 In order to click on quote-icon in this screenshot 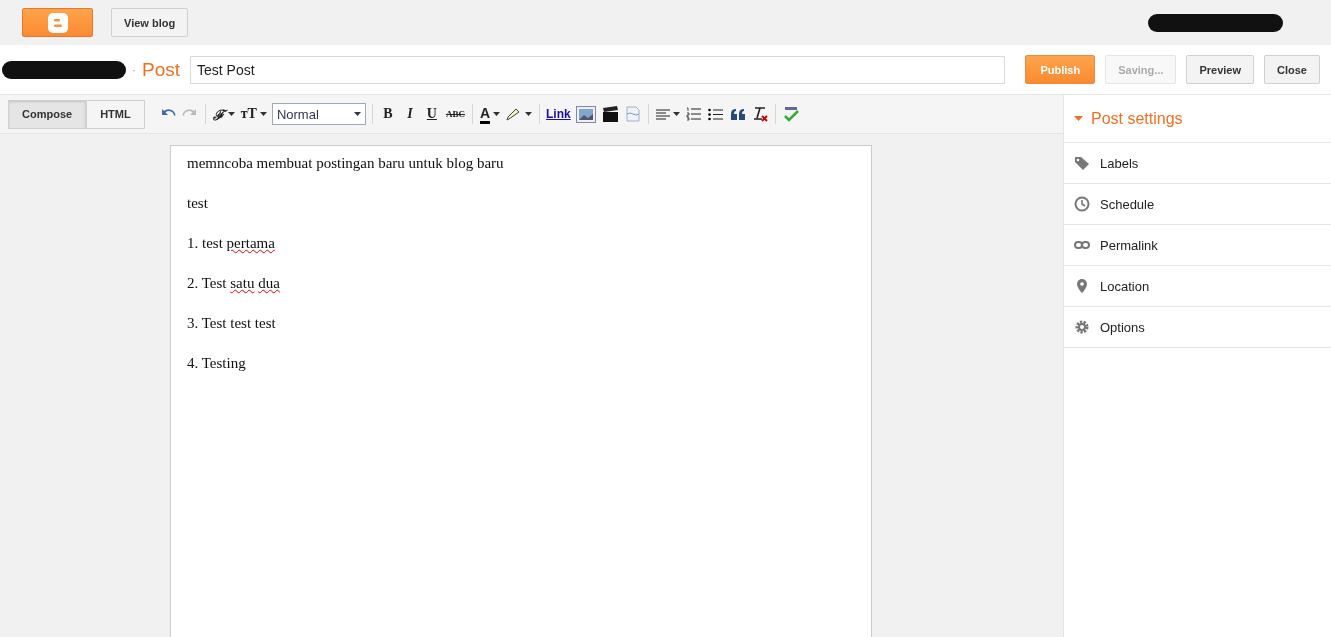, I will do `click(737, 114)`.